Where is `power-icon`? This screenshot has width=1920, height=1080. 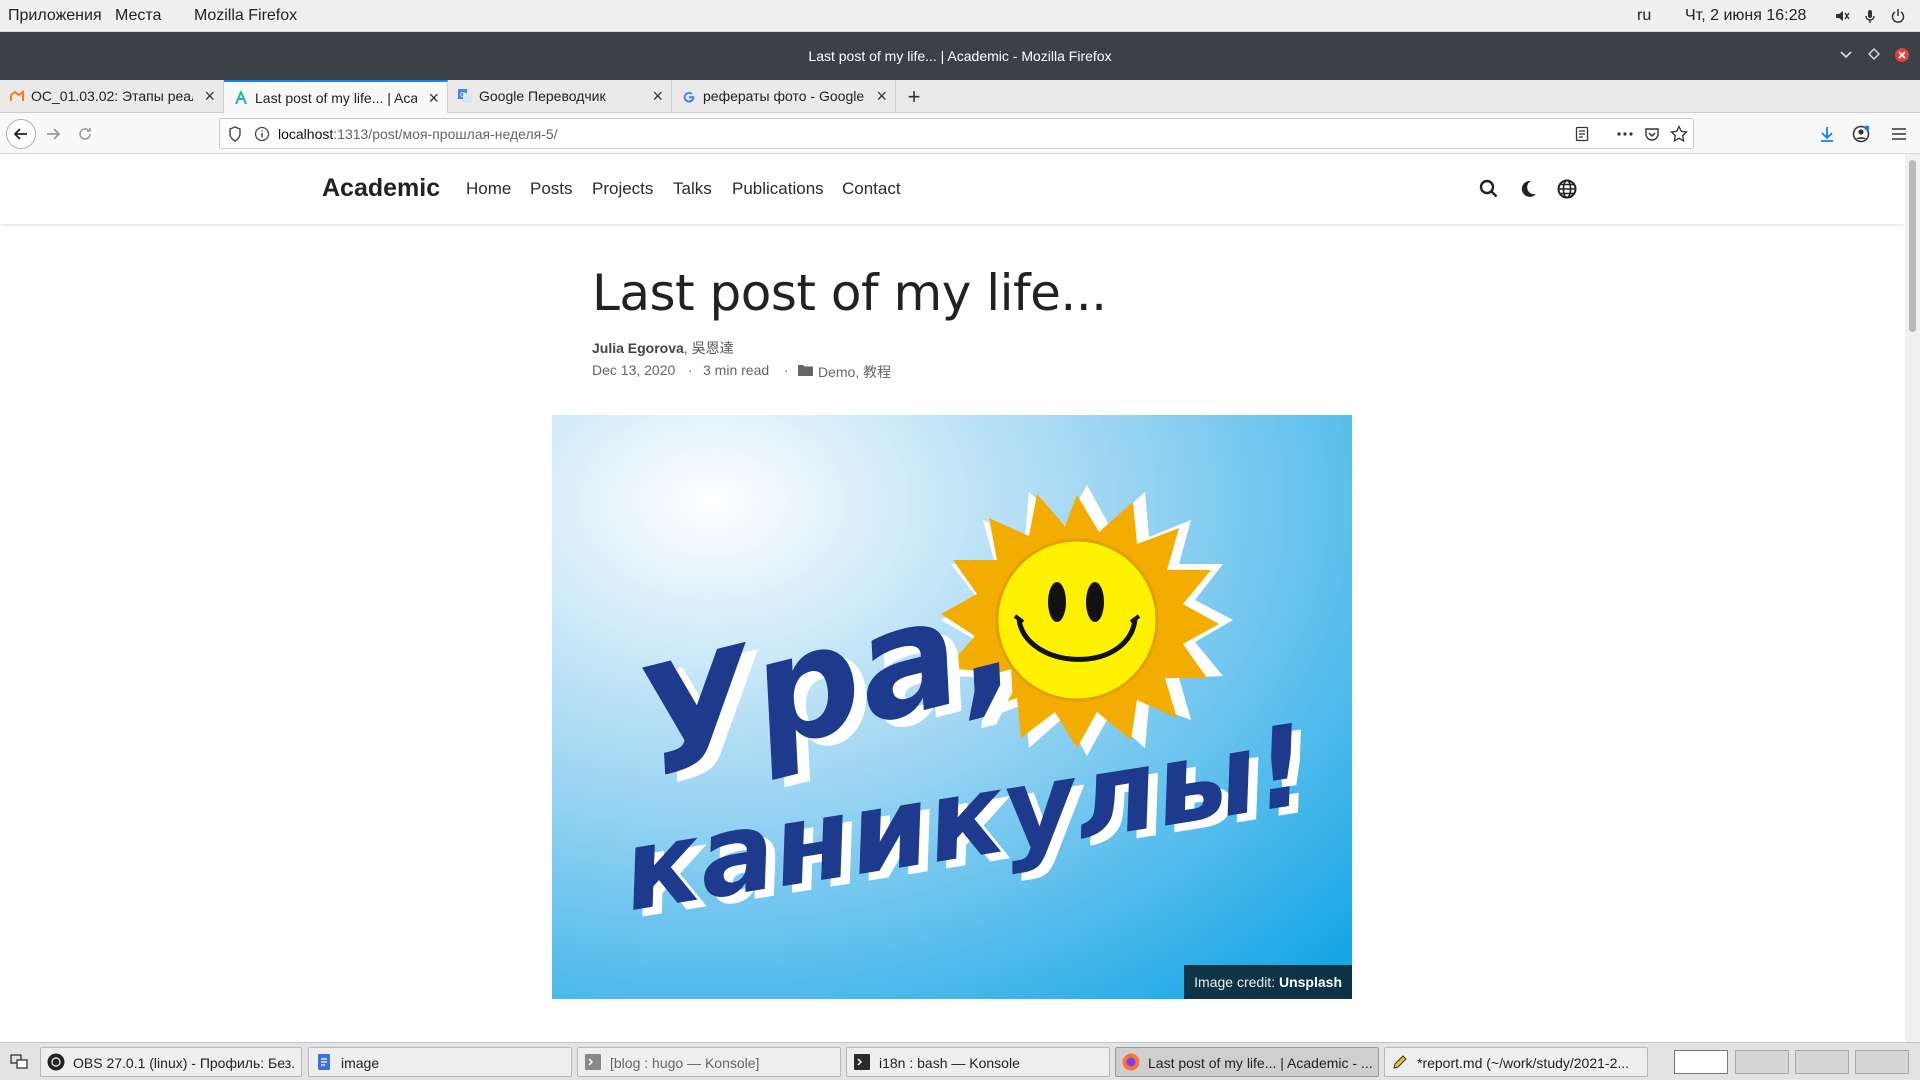 power-icon is located at coordinates (1898, 16).